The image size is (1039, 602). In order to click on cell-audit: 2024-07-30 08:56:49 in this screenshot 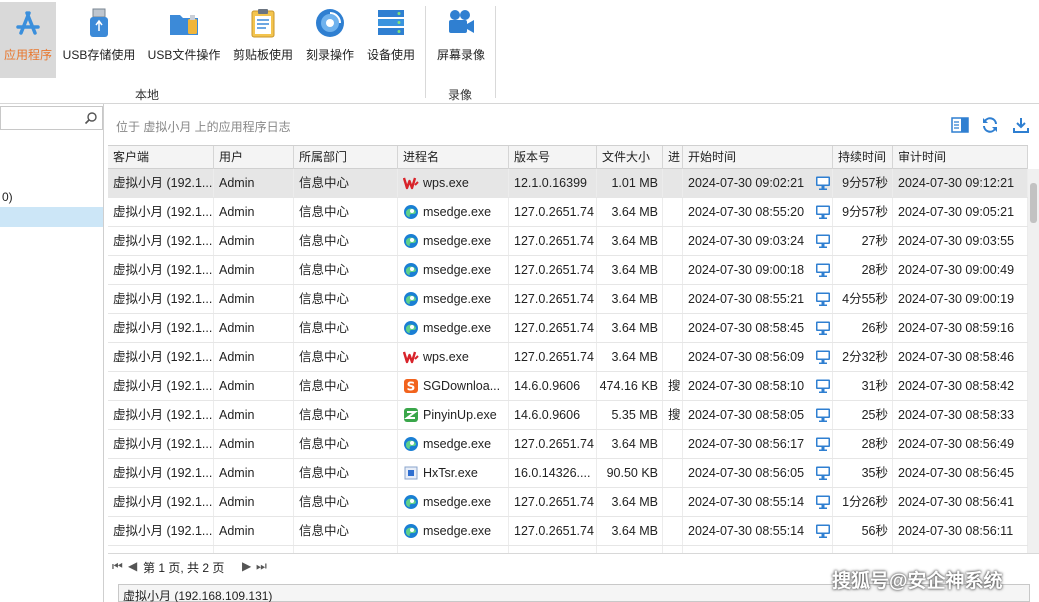, I will do `click(960, 444)`.